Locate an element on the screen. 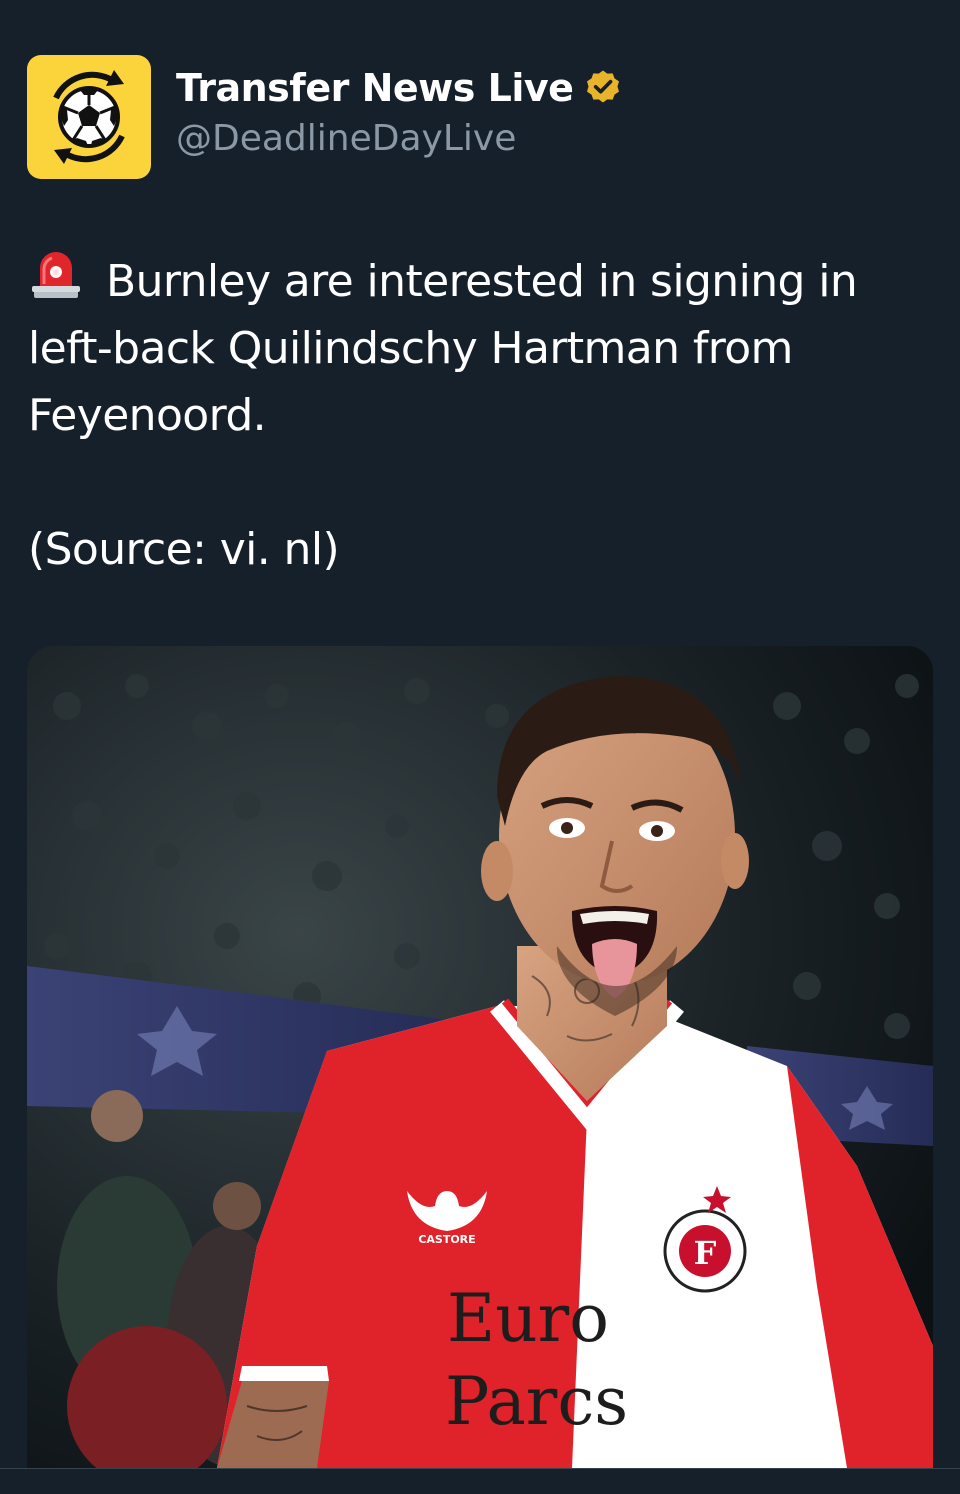 Image resolution: width=960 pixels, height=1494 pixels. sponsor-line-1: Euro is located at coordinates (528, 1318).